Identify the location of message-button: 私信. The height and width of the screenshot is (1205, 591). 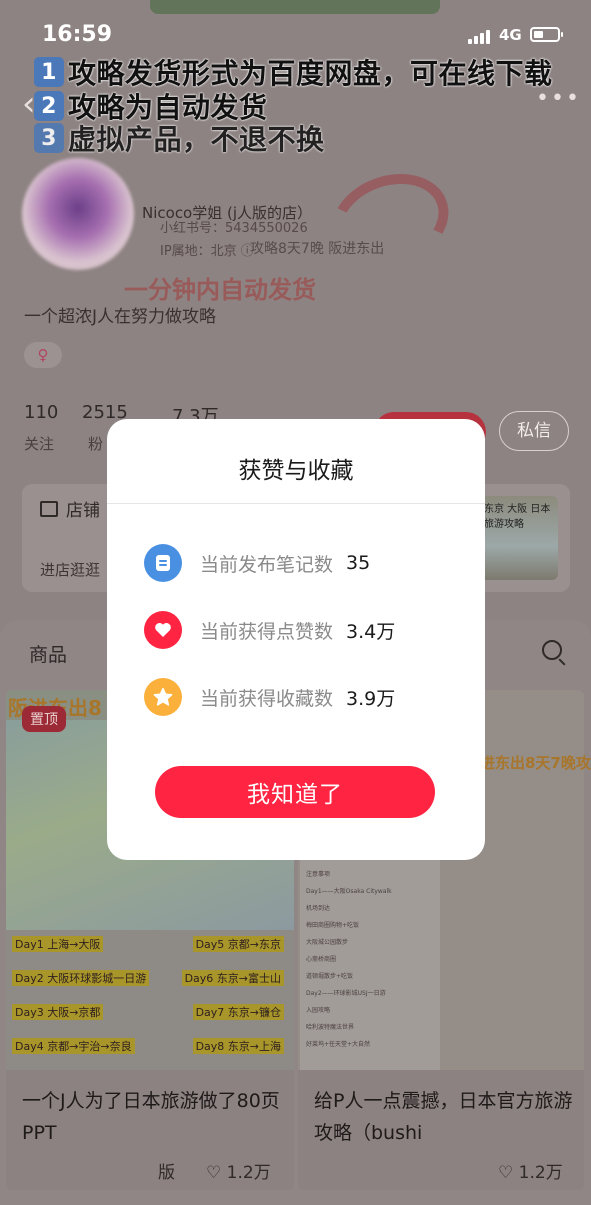
(534, 431).